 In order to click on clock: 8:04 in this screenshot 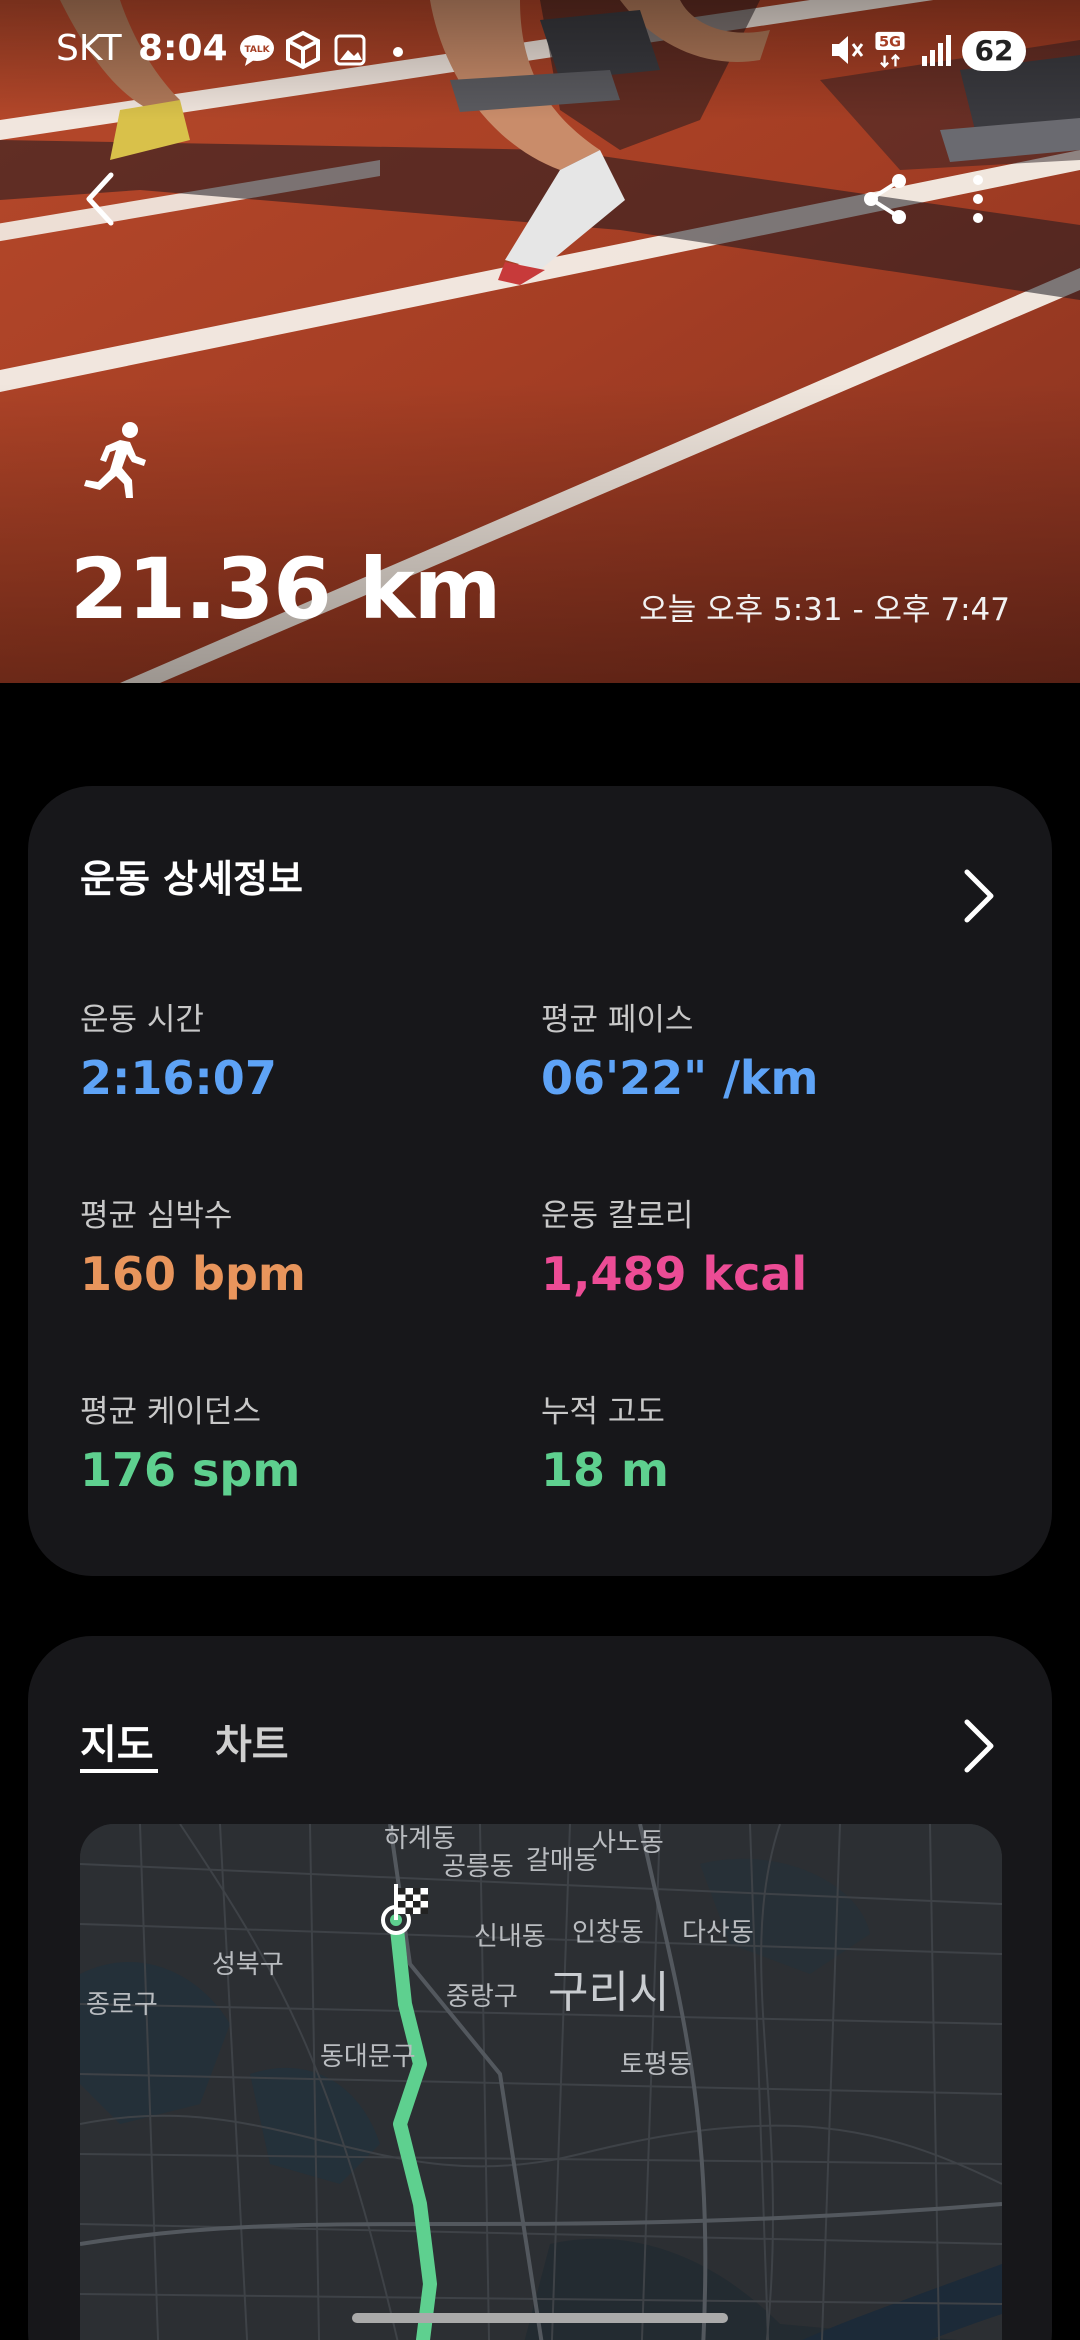, I will do `click(183, 48)`.